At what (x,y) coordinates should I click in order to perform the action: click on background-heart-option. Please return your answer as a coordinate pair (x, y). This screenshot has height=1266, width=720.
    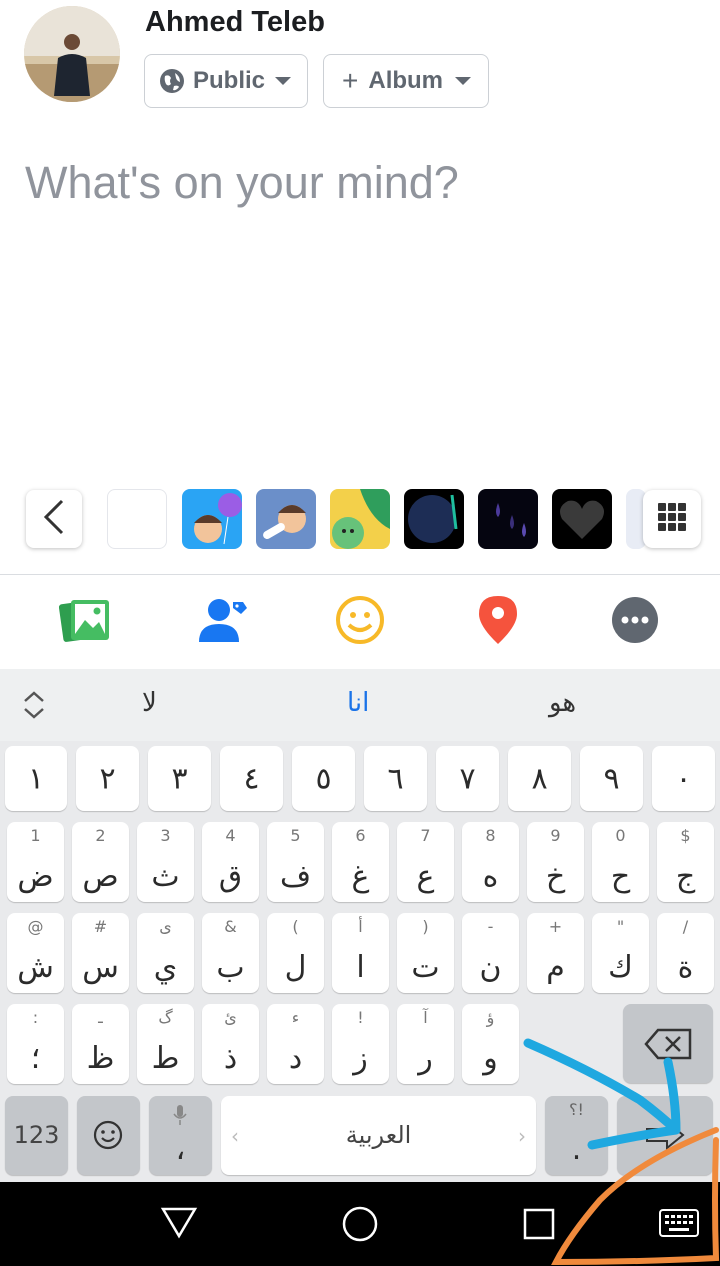
    Looking at the image, I should click on (582, 519).